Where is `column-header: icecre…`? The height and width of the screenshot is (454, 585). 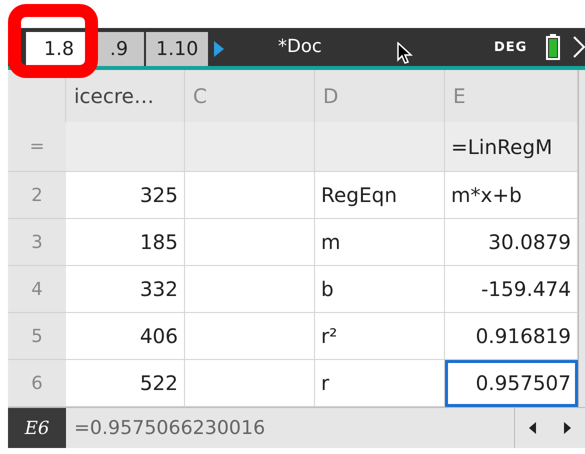
column-header: icecre… is located at coordinates (114, 96).